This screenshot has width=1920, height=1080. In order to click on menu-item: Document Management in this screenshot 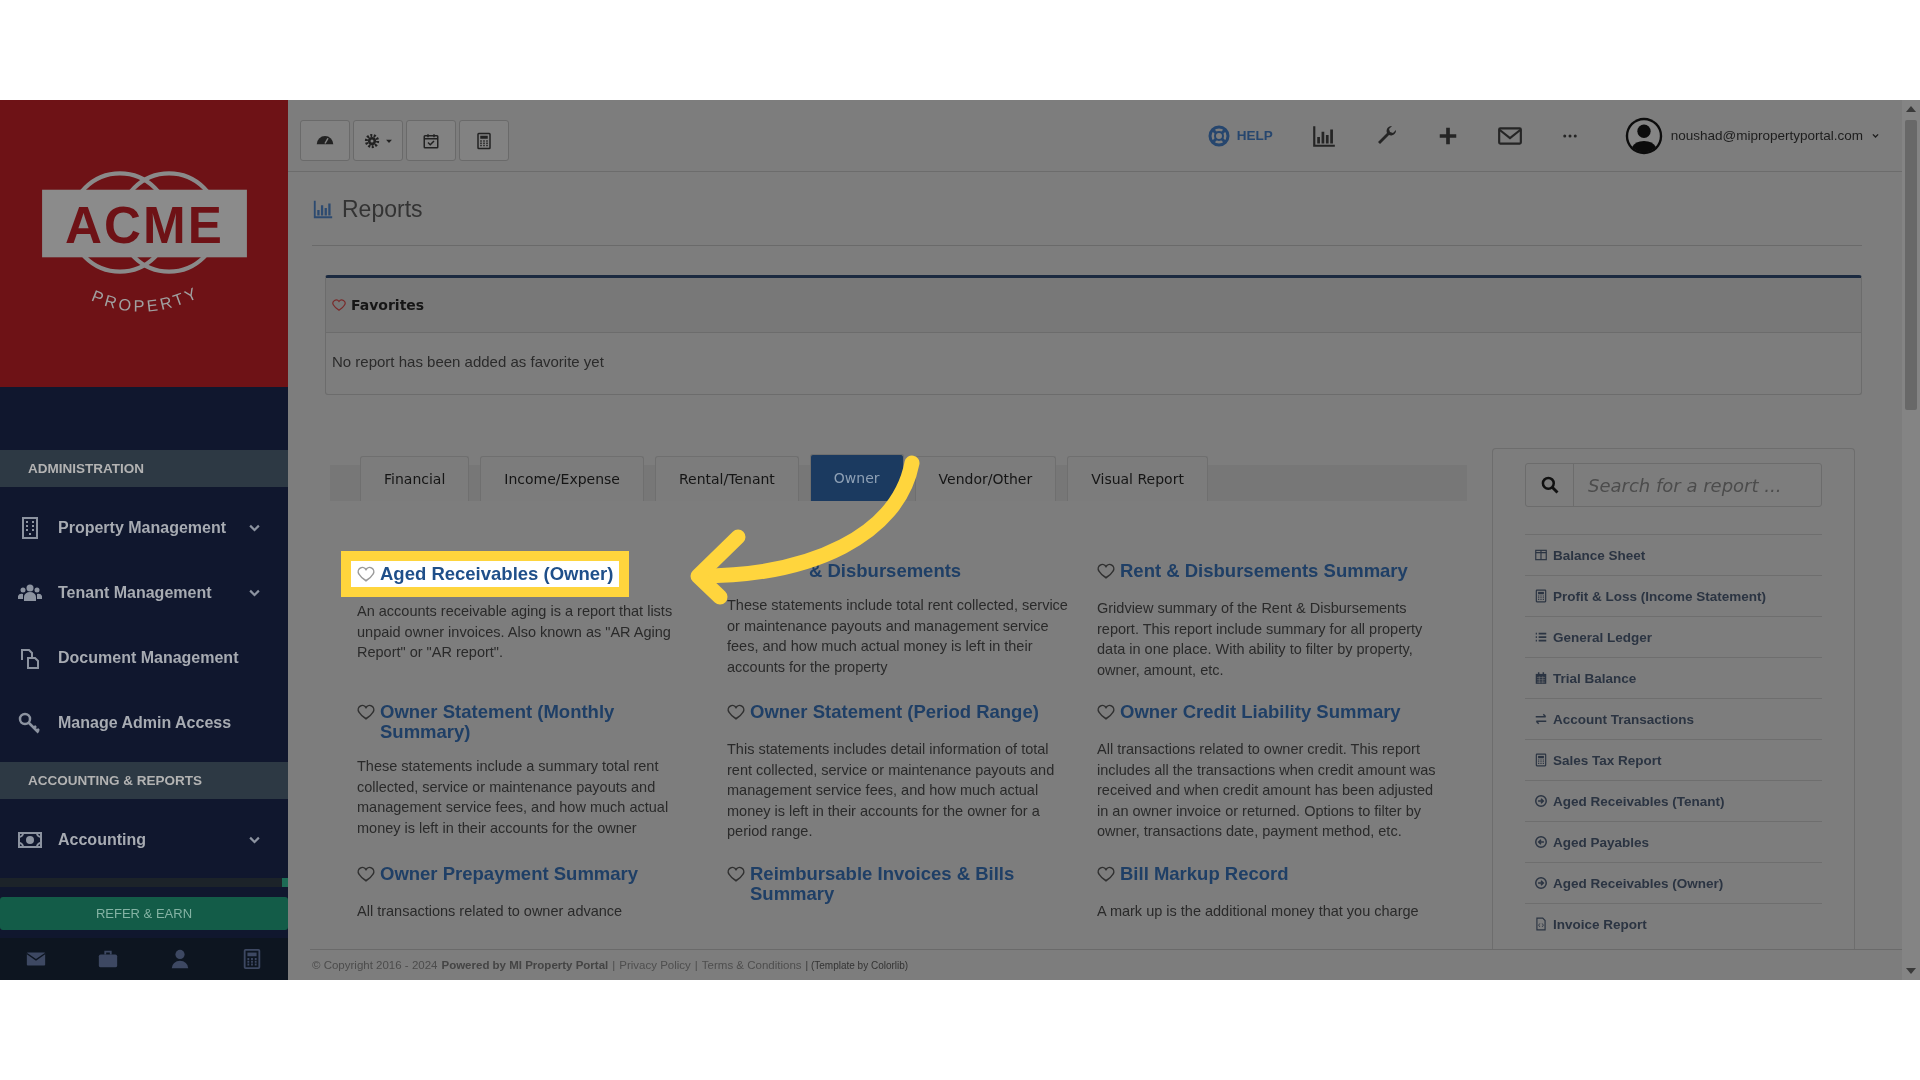, I will do `click(144, 657)`.